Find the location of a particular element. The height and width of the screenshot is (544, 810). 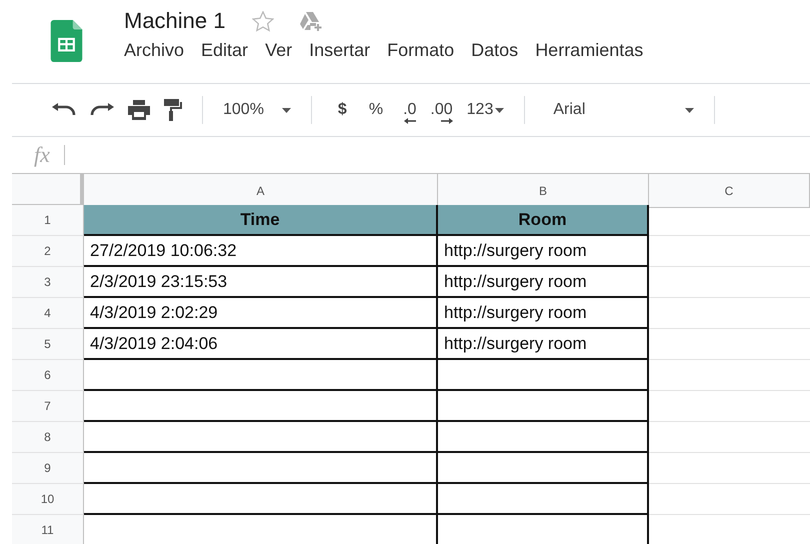

row-header: 3 is located at coordinates (48, 282).